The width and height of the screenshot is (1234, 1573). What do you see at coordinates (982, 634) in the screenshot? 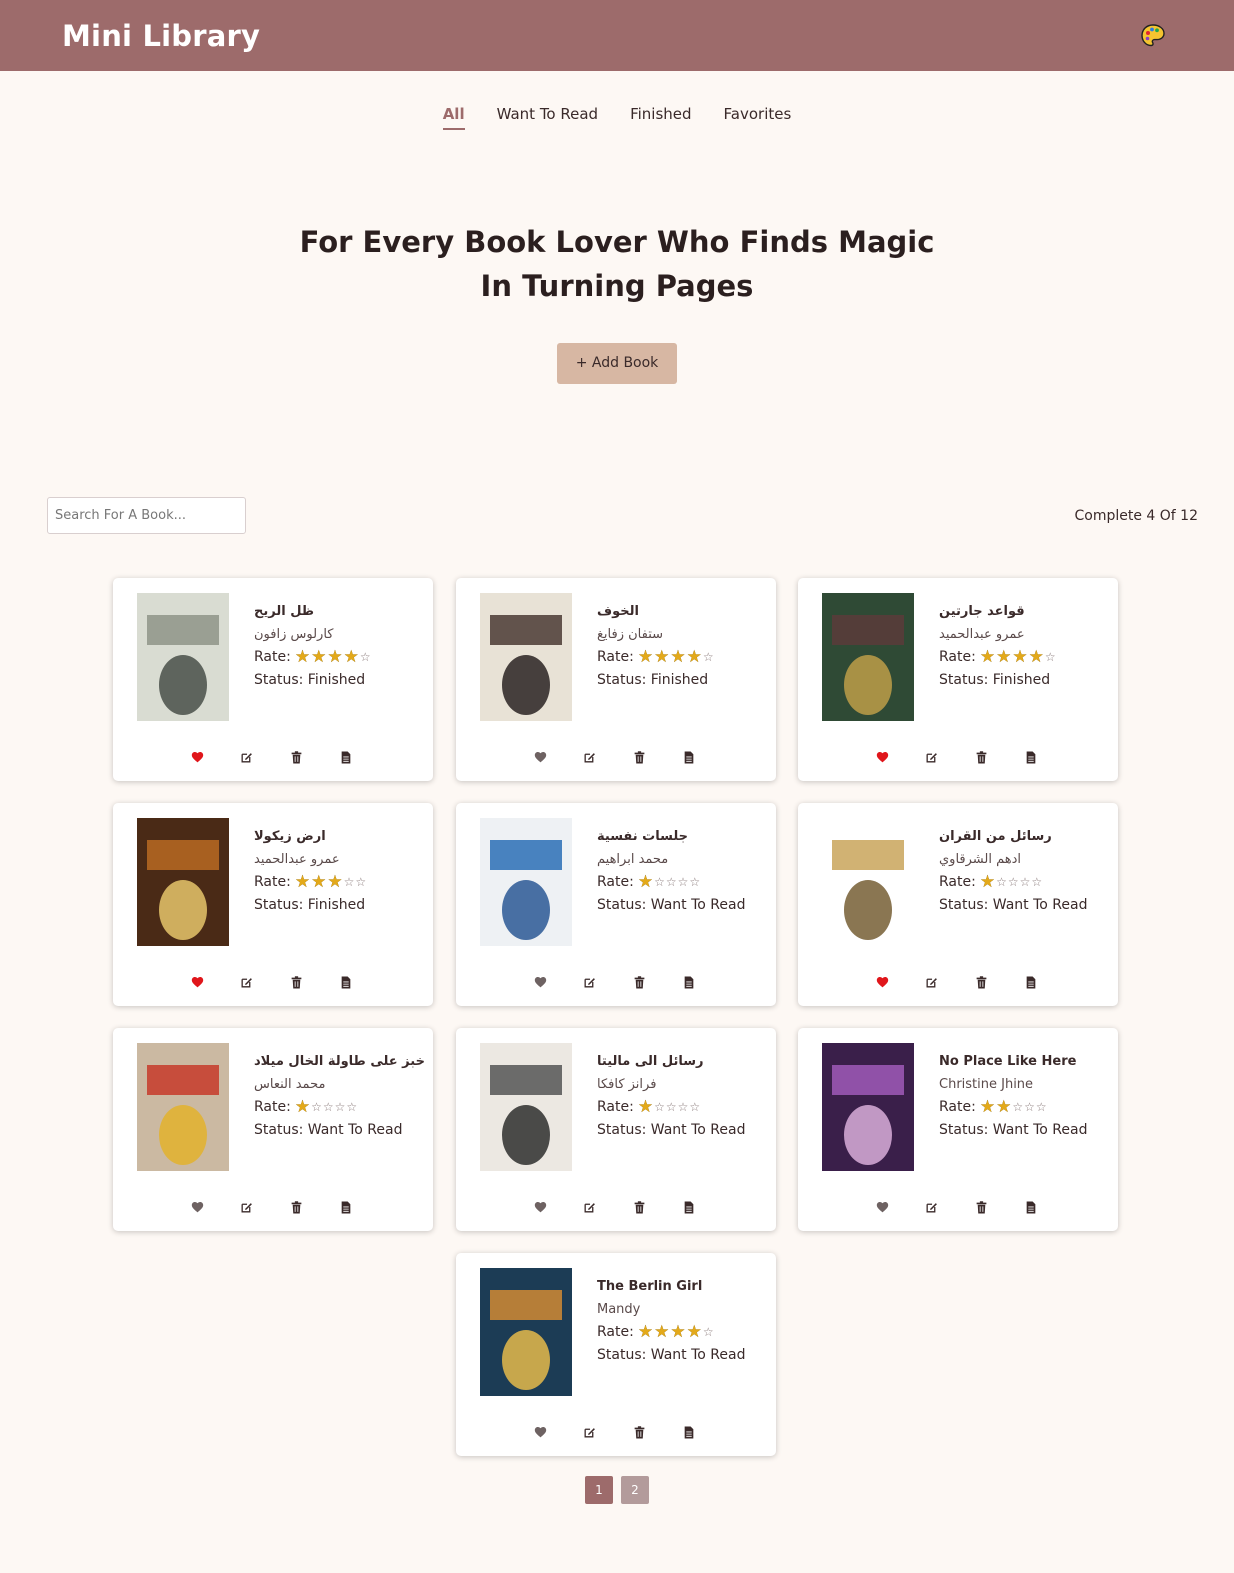
I see `book-author: عمرو عبدالحميد` at bounding box center [982, 634].